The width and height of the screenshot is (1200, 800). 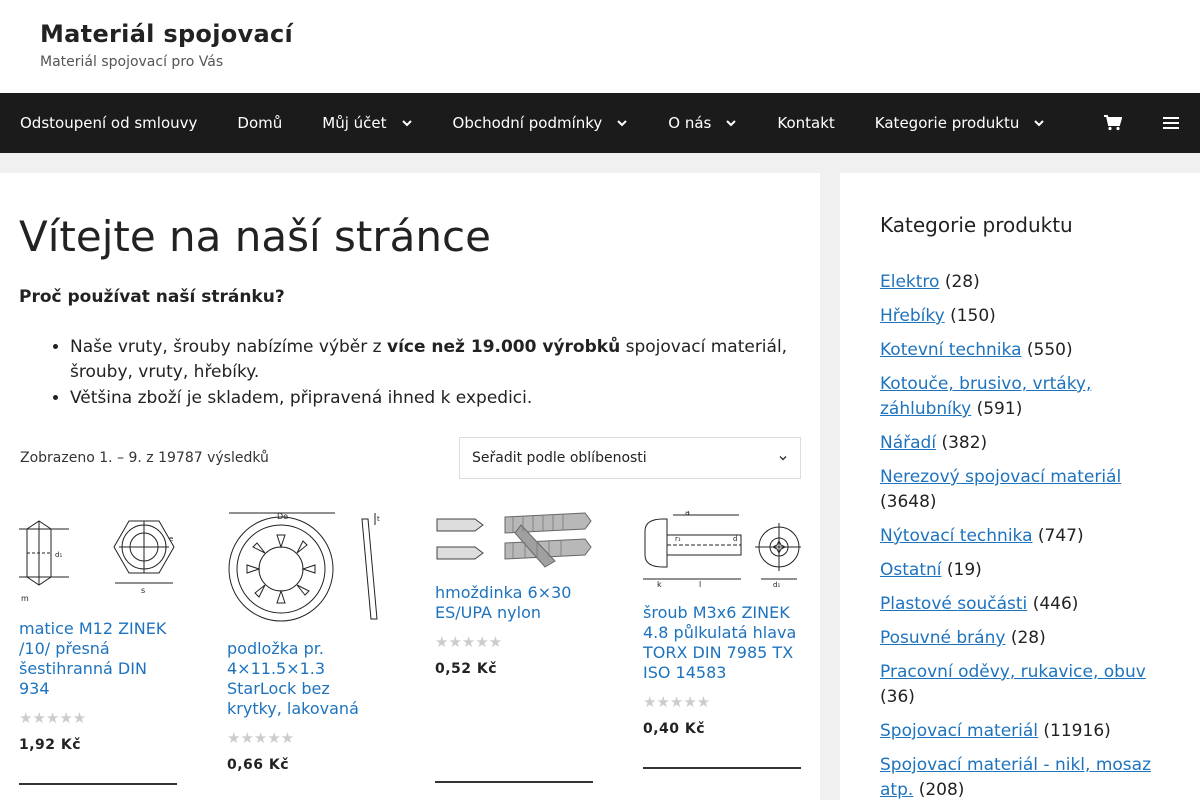 I want to click on svg-text: k, so click(x=659, y=584).